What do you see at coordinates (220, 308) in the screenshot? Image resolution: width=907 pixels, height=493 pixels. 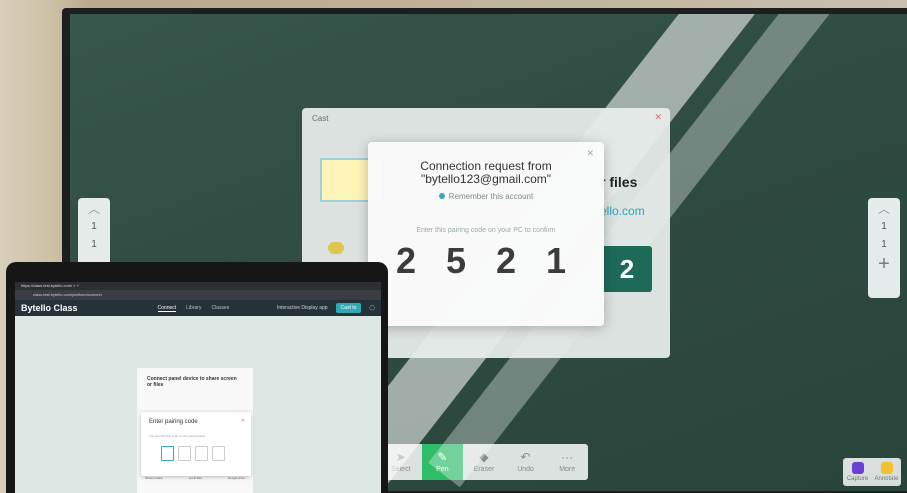 I see `nav-classes: Classes` at bounding box center [220, 308].